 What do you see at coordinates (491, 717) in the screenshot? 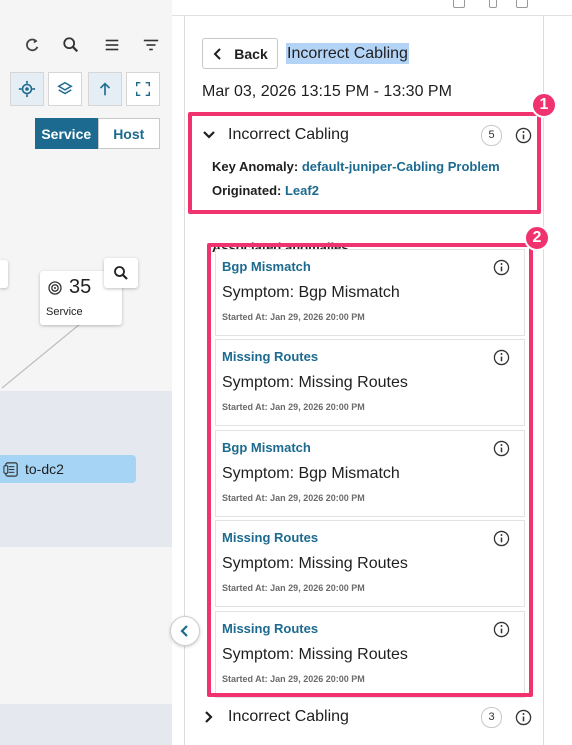
I see `anomaly-count-badge: 3` at bounding box center [491, 717].